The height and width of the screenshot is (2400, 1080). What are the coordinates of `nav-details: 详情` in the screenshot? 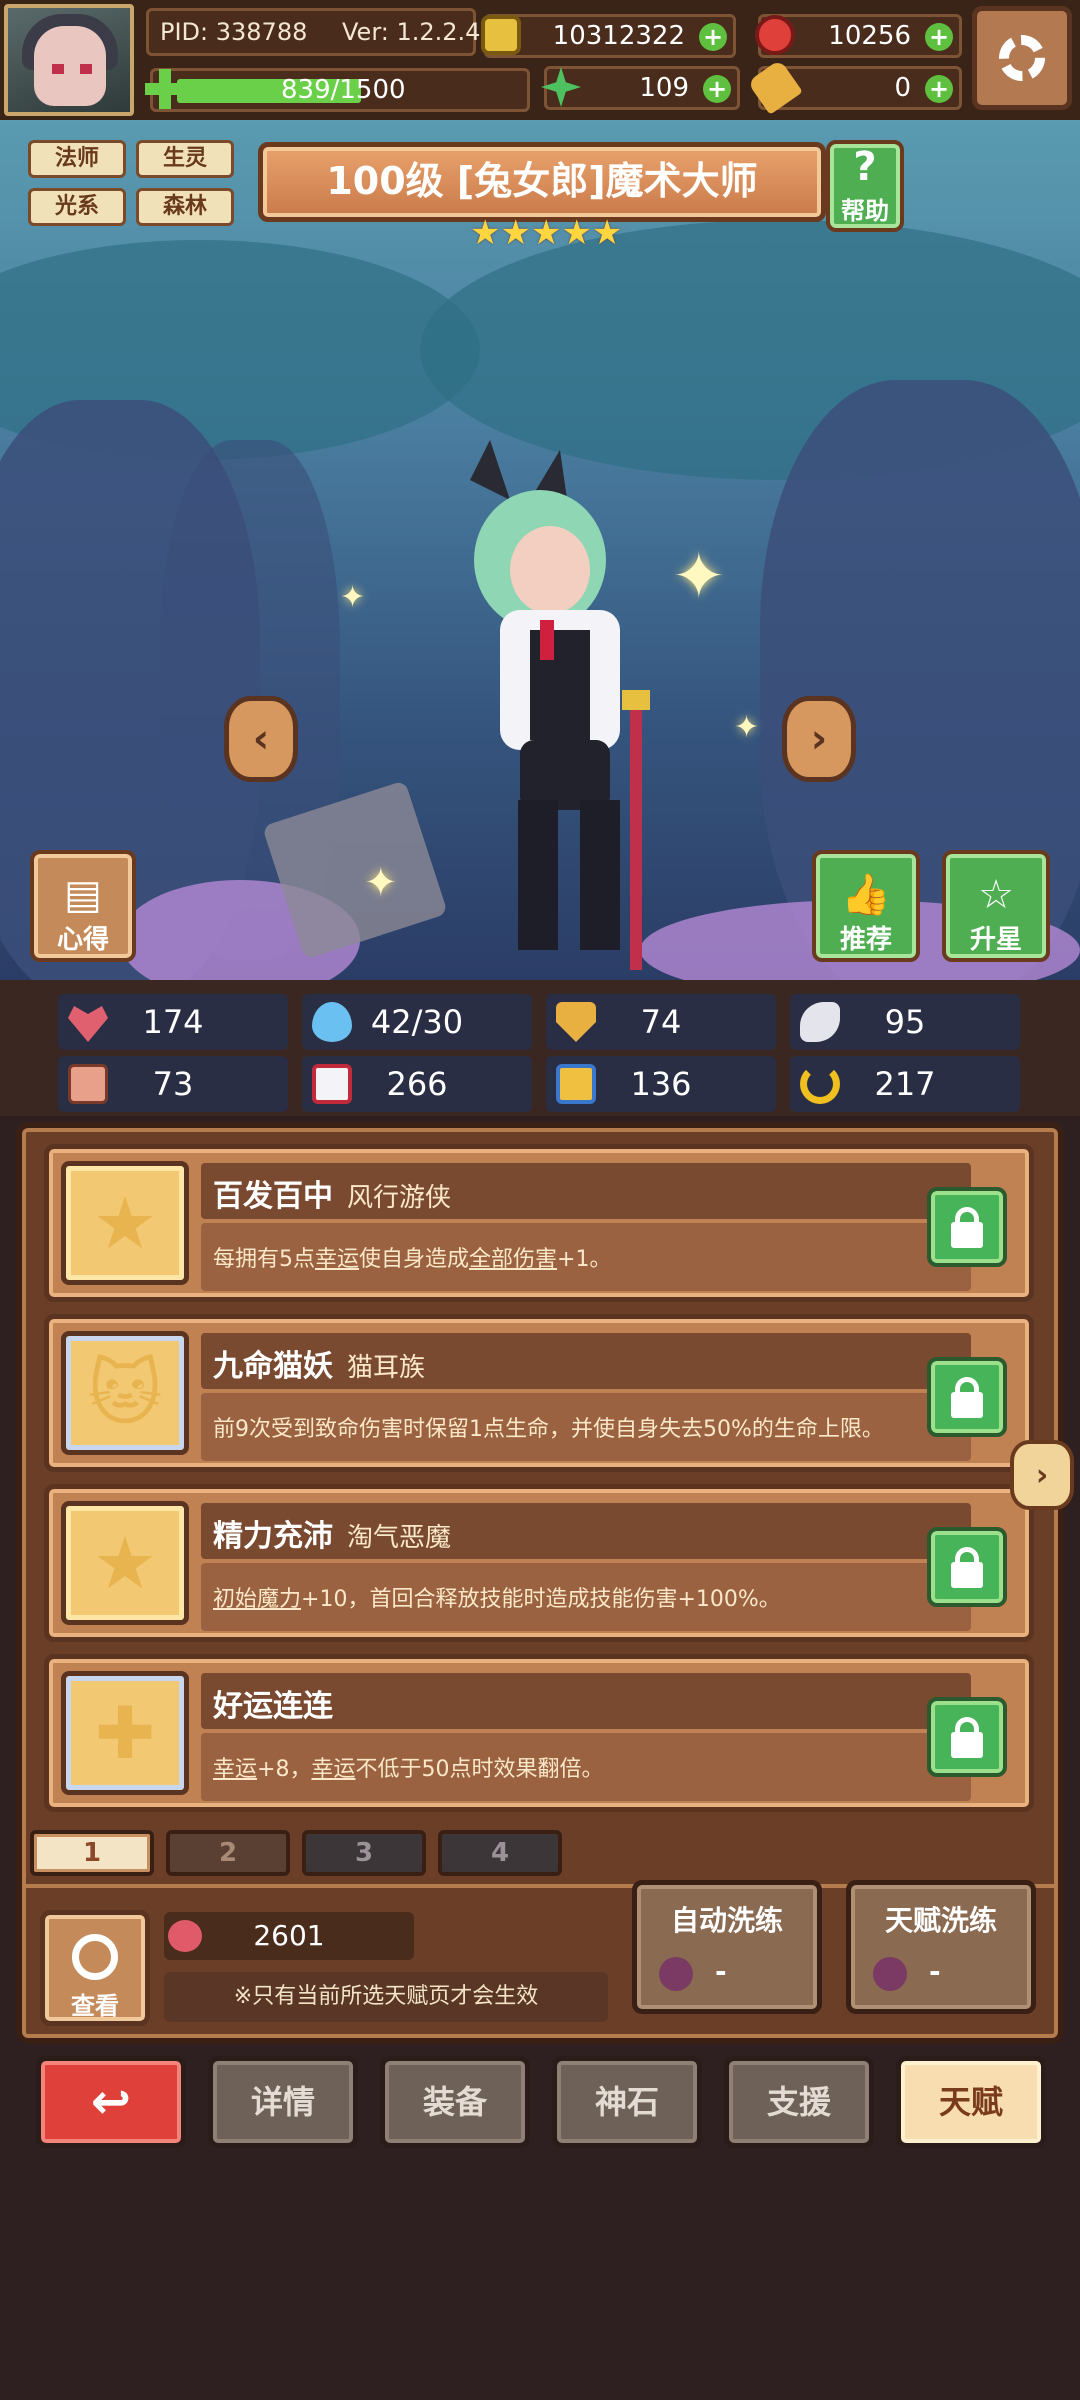 It's located at (283, 2102).